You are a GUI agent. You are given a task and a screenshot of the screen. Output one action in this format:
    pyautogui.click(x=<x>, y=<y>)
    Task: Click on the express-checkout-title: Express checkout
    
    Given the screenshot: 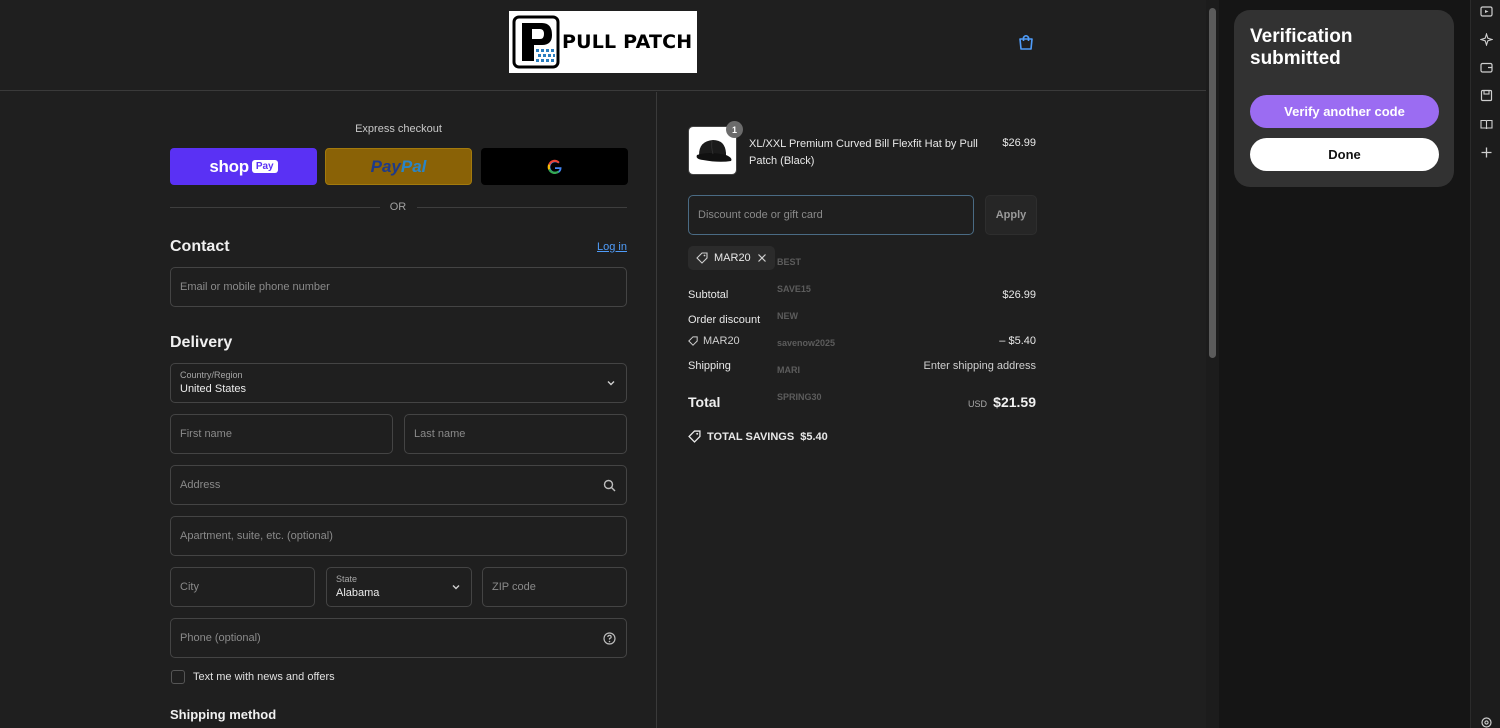 What is the action you would take?
    pyautogui.click(x=398, y=129)
    